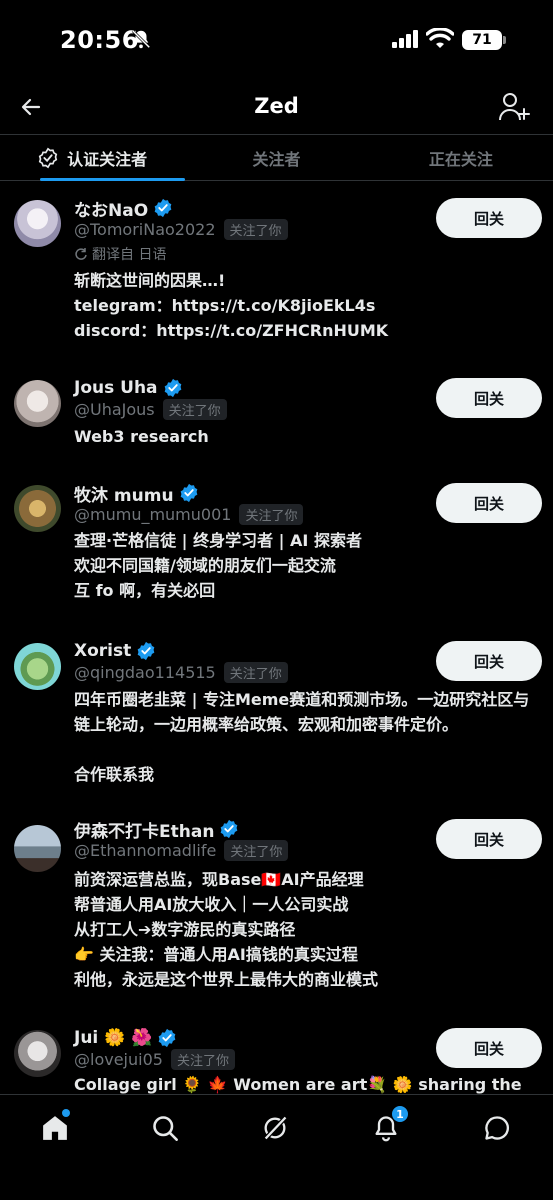 The width and height of the screenshot is (553, 1200). I want to click on search-icon, so click(165, 1128).